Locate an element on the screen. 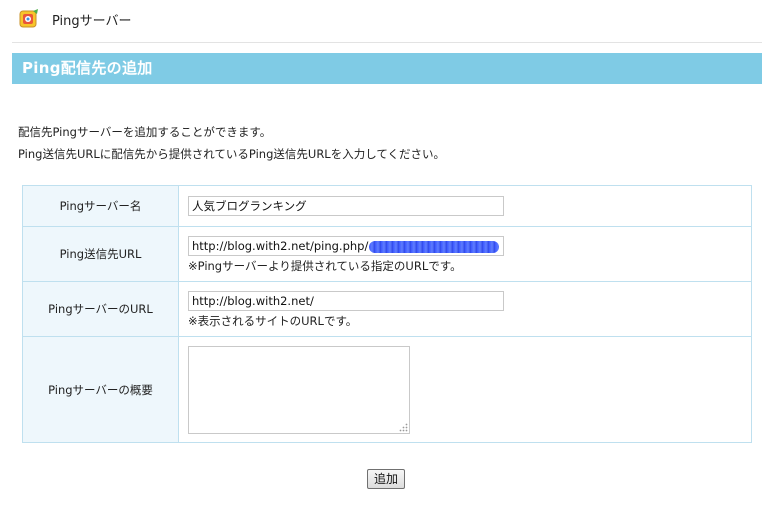 The height and width of the screenshot is (506, 769). form-row-server-name: Pingサーバー名 人気ブログランキング is located at coordinates (387, 206).